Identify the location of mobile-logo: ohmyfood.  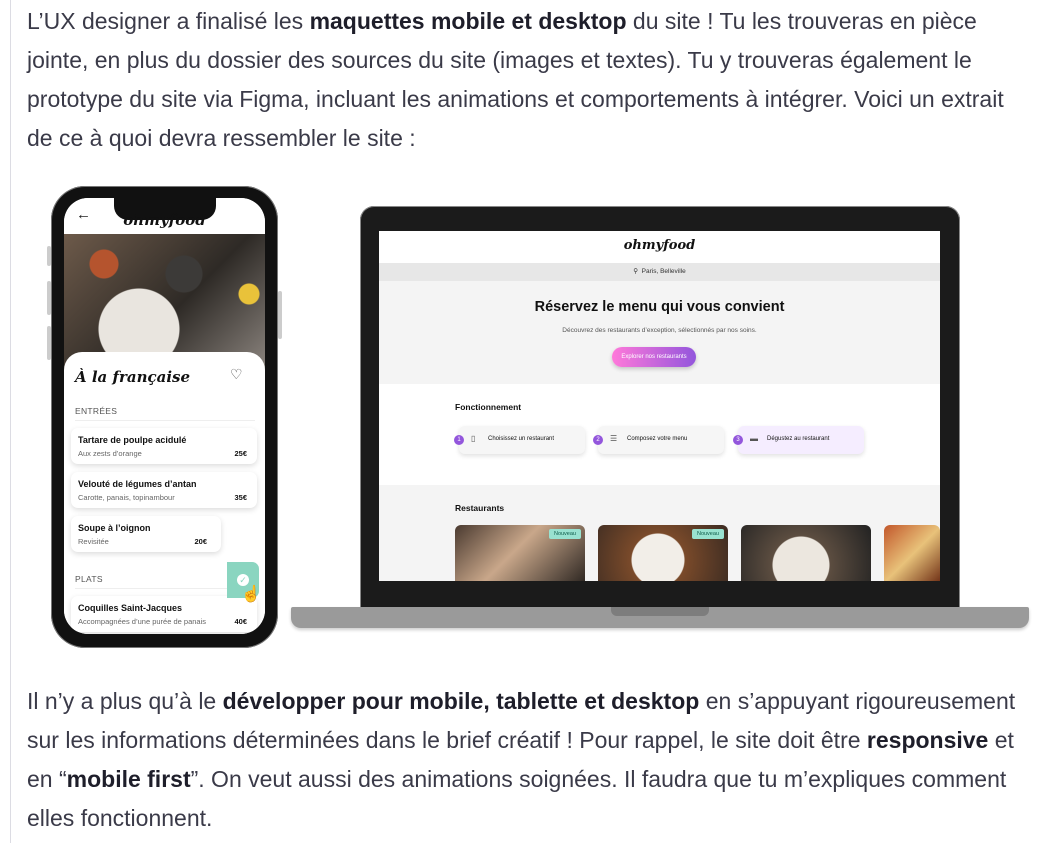
(164, 220).